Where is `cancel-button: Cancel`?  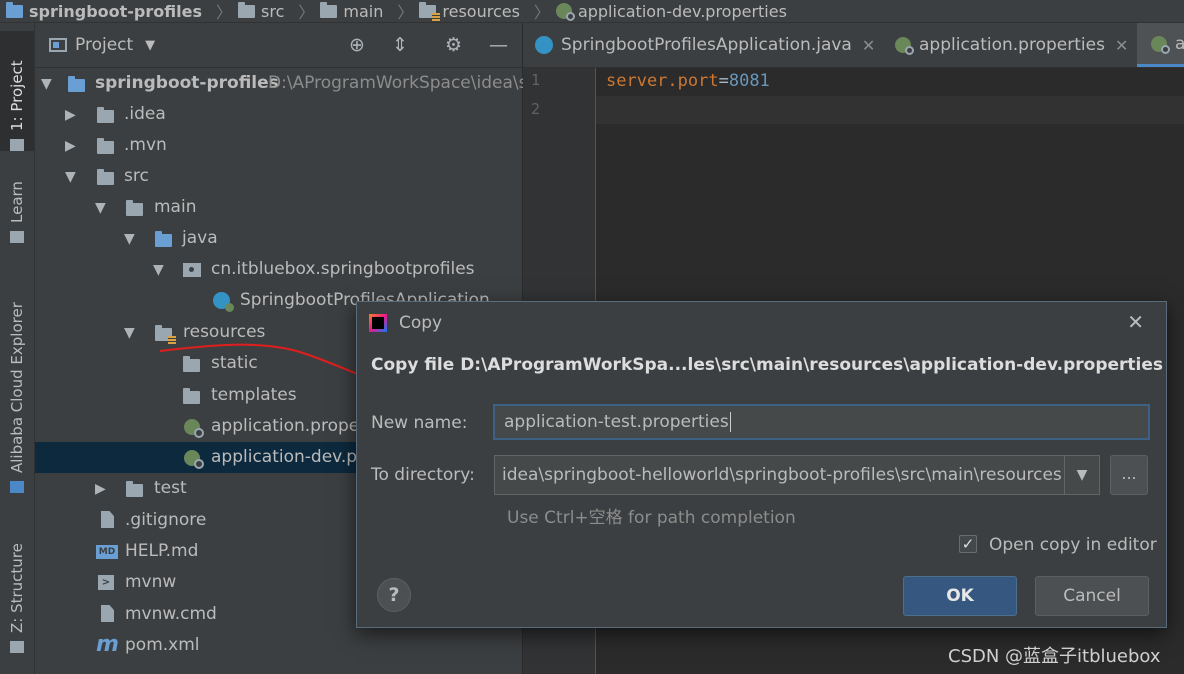
cancel-button: Cancel is located at coordinates (1092, 596).